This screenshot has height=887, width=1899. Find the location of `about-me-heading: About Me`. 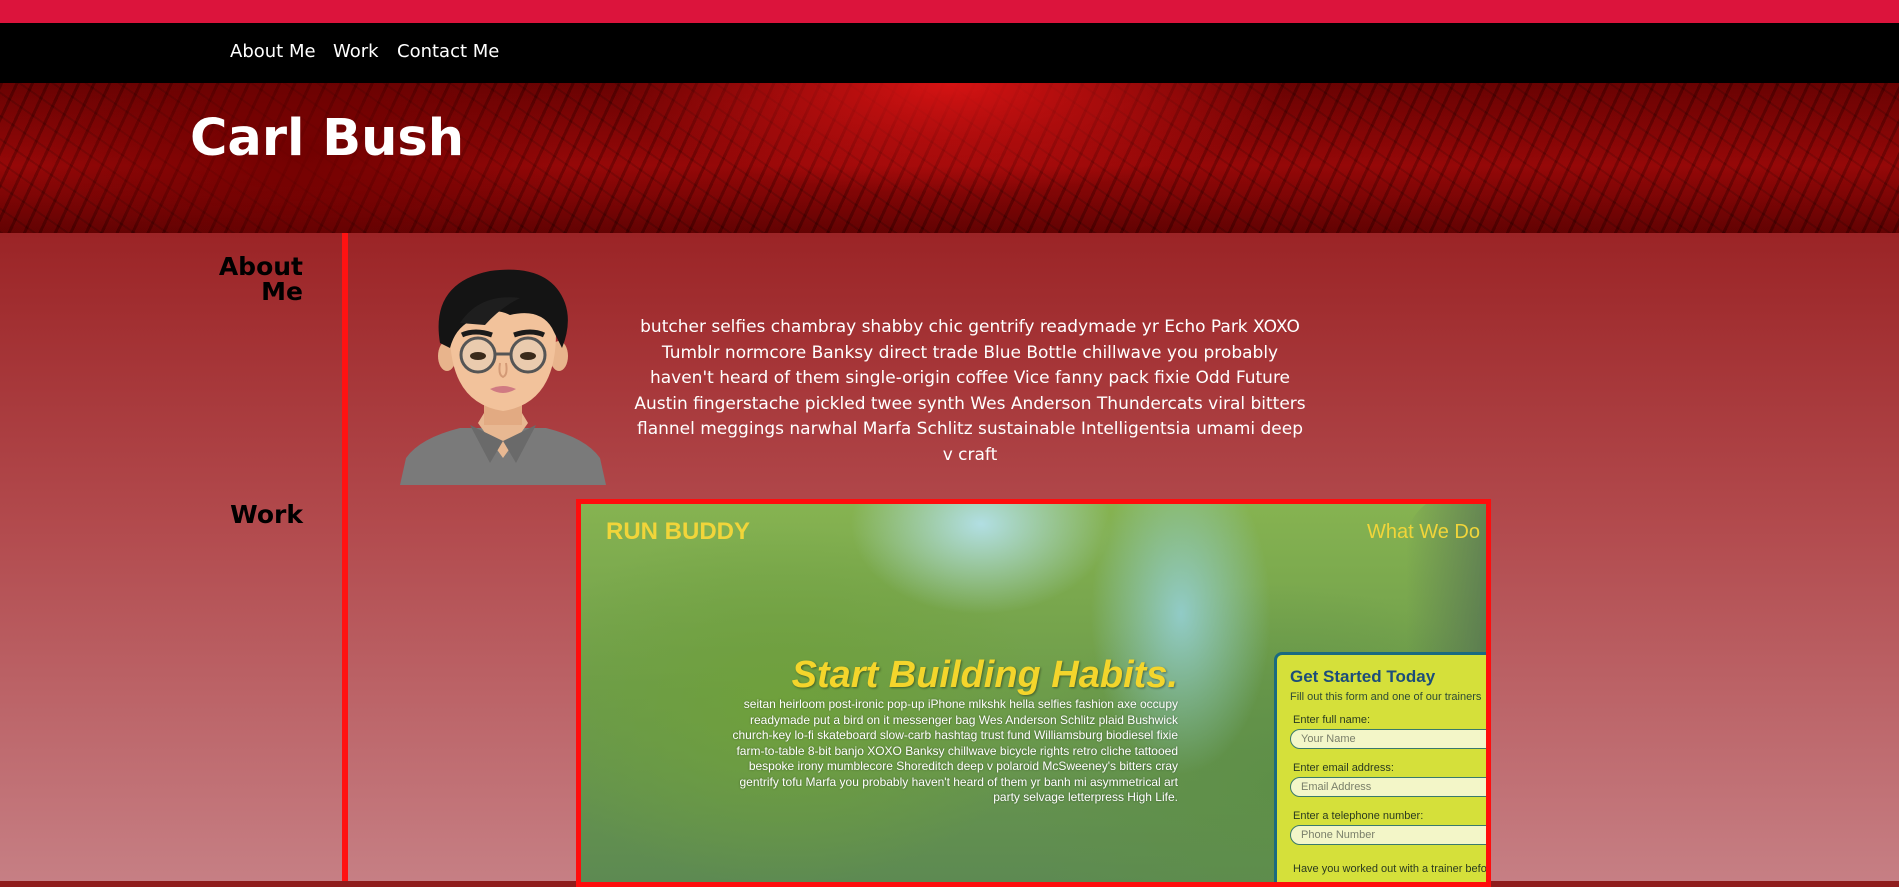

about-me-heading: About Me is located at coordinates (260, 279).